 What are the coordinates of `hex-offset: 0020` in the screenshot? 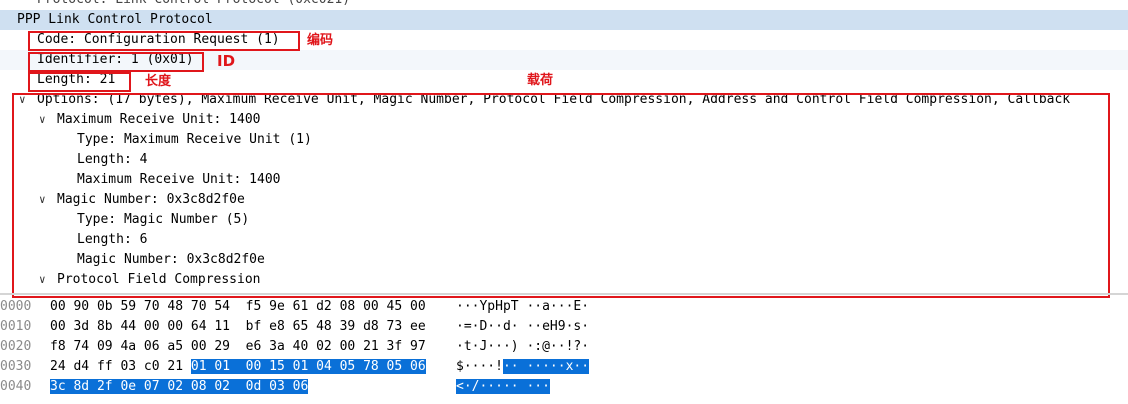 It's located at (16, 346).